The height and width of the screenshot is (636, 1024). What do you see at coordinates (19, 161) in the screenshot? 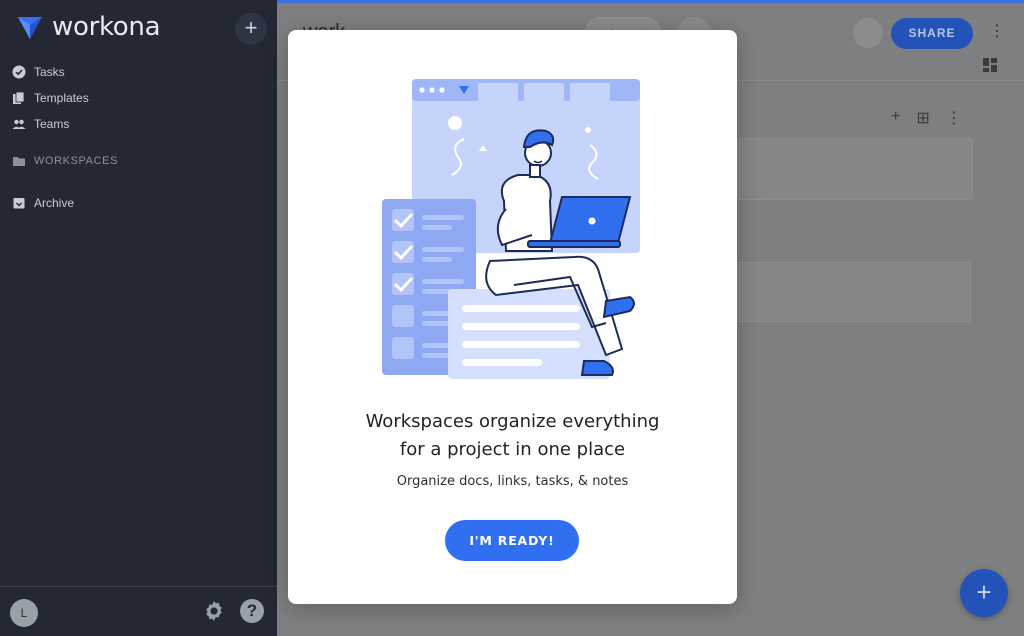
I see `folder-icon` at bounding box center [19, 161].